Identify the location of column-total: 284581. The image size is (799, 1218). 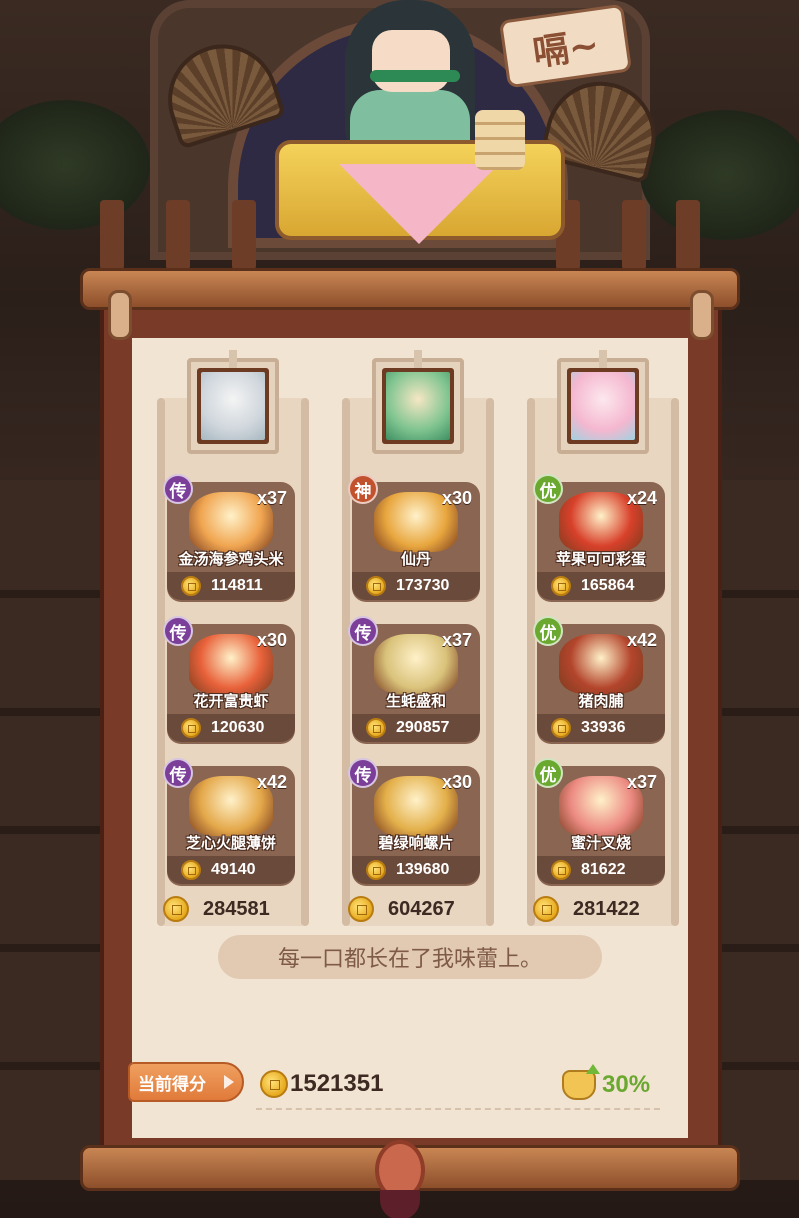
(216, 909).